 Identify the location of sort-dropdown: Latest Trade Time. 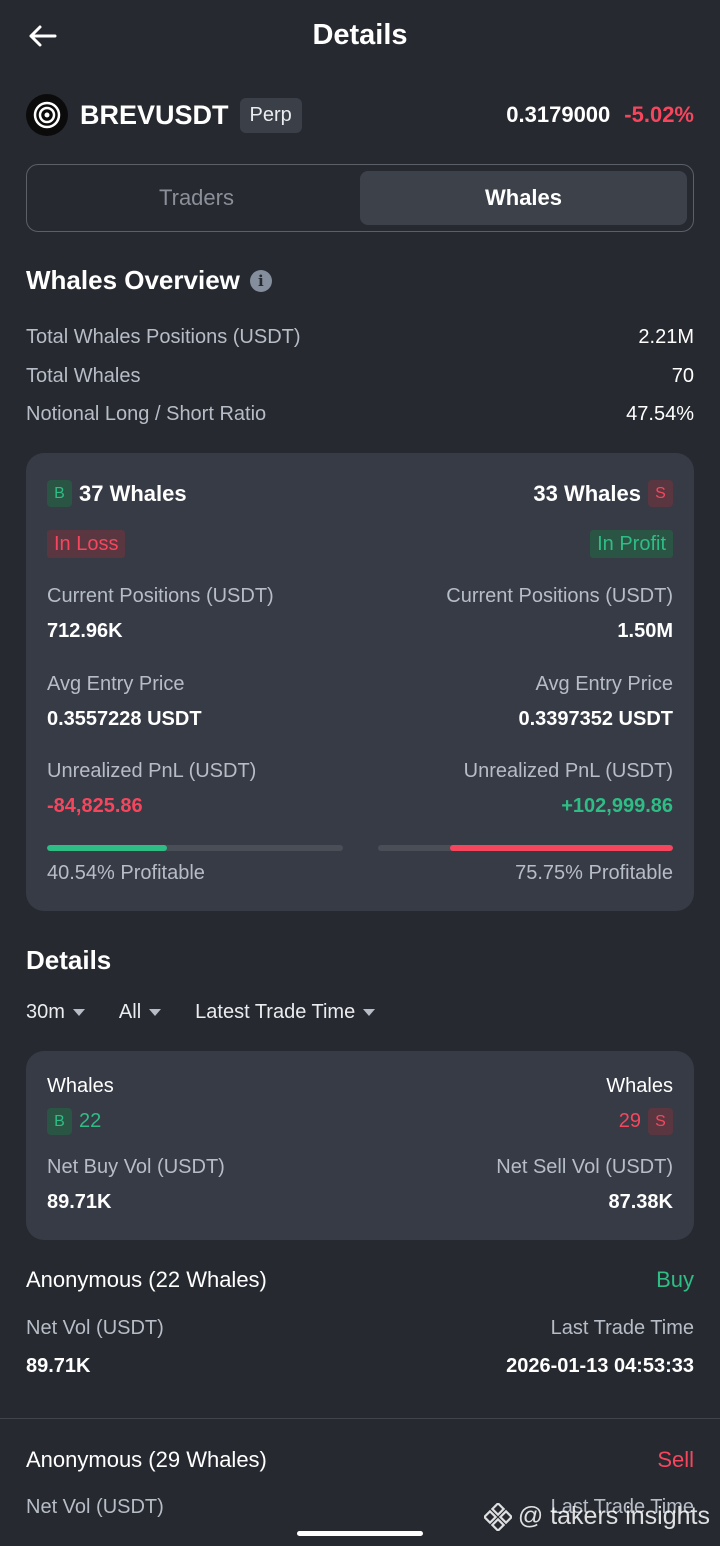
(285, 1012).